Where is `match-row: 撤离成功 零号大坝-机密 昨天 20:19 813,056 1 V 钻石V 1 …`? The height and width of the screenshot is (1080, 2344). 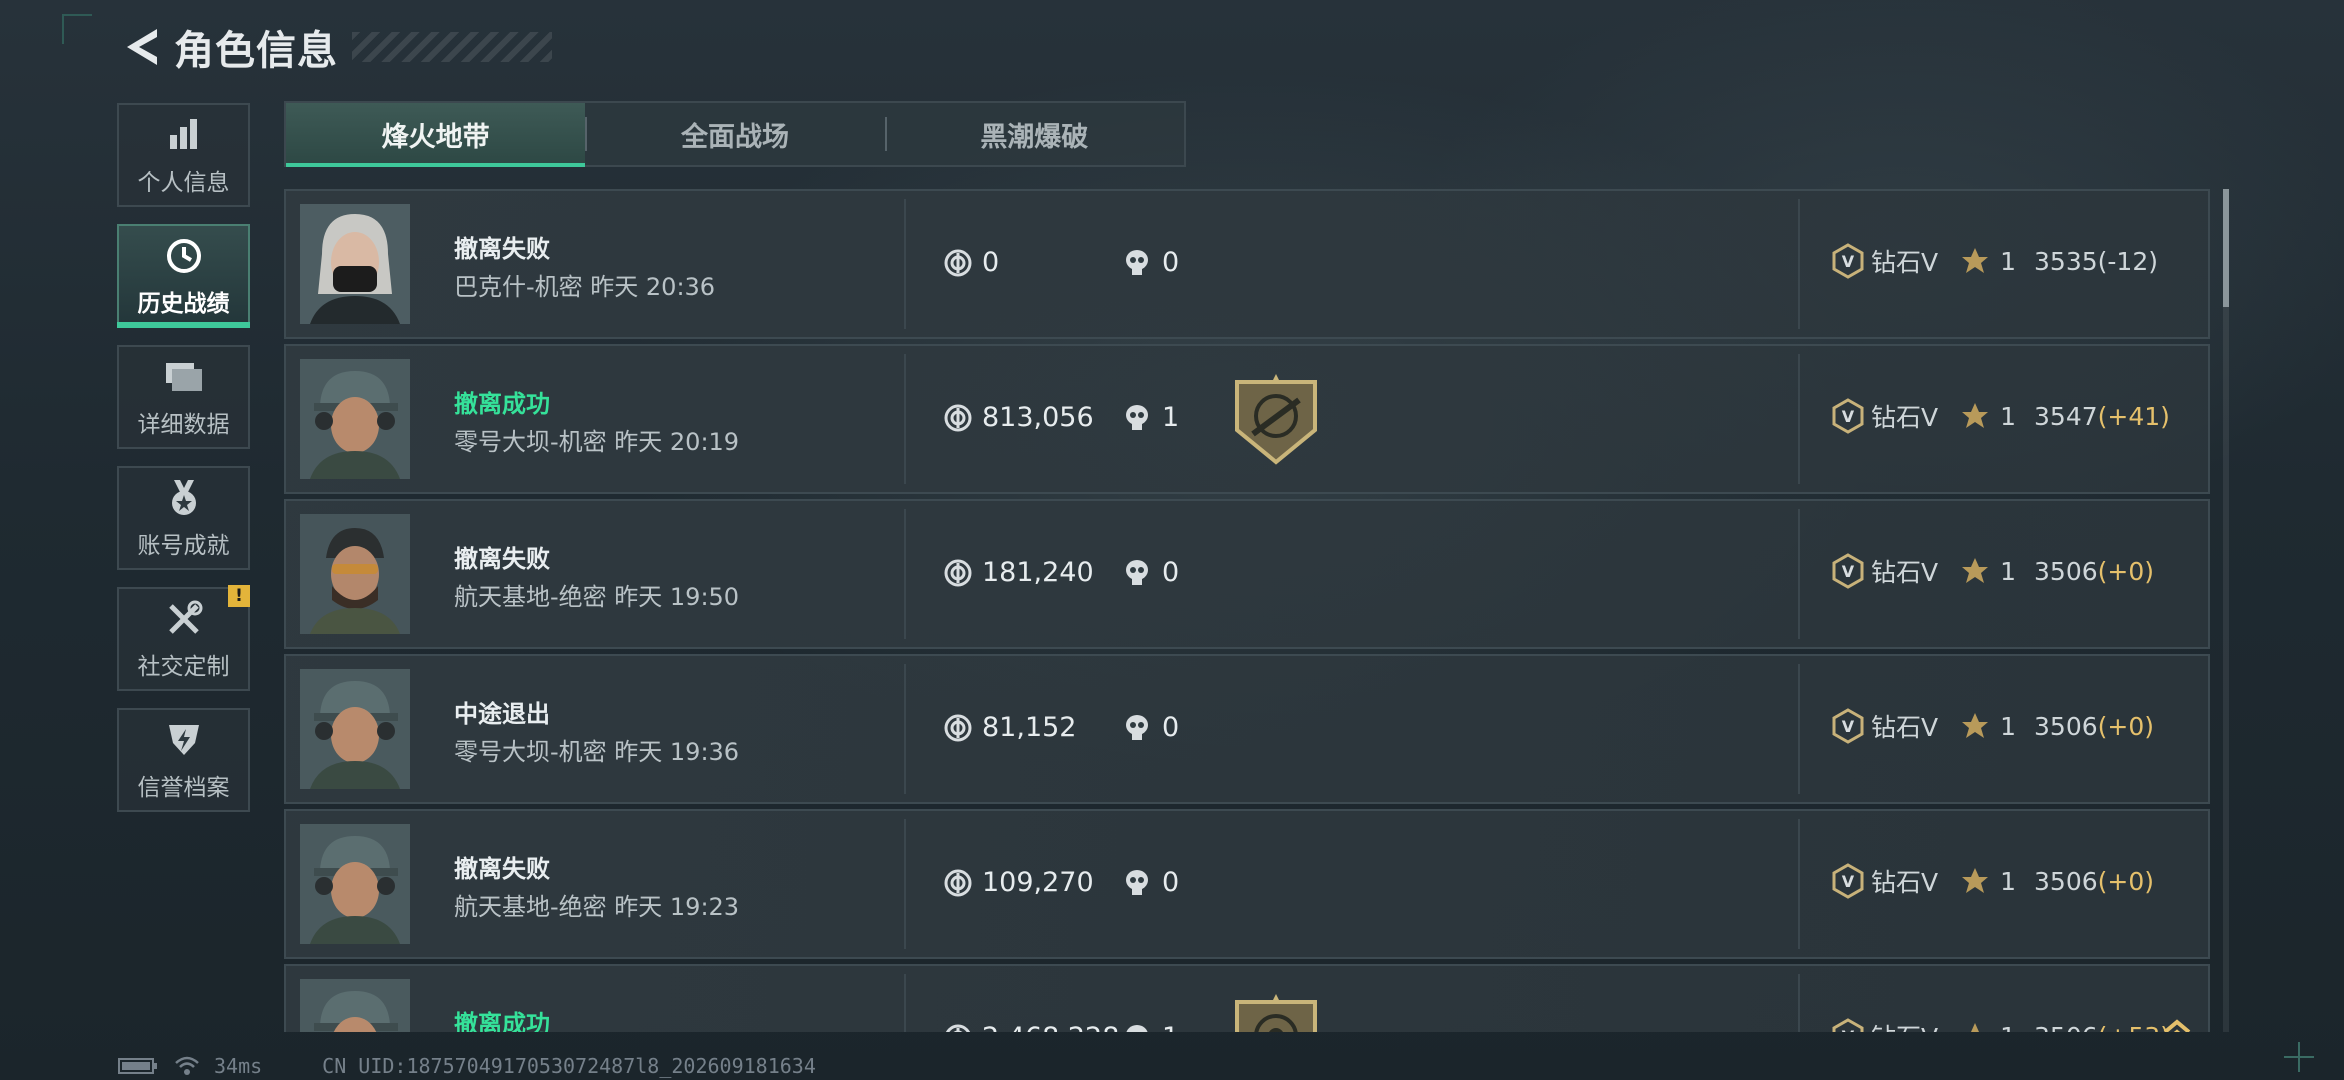 match-row: 撤离成功 零号大坝-机密 昨天 20:19 813,056 1 V 钻石V 1 … is located at coordinates (1247, 419).